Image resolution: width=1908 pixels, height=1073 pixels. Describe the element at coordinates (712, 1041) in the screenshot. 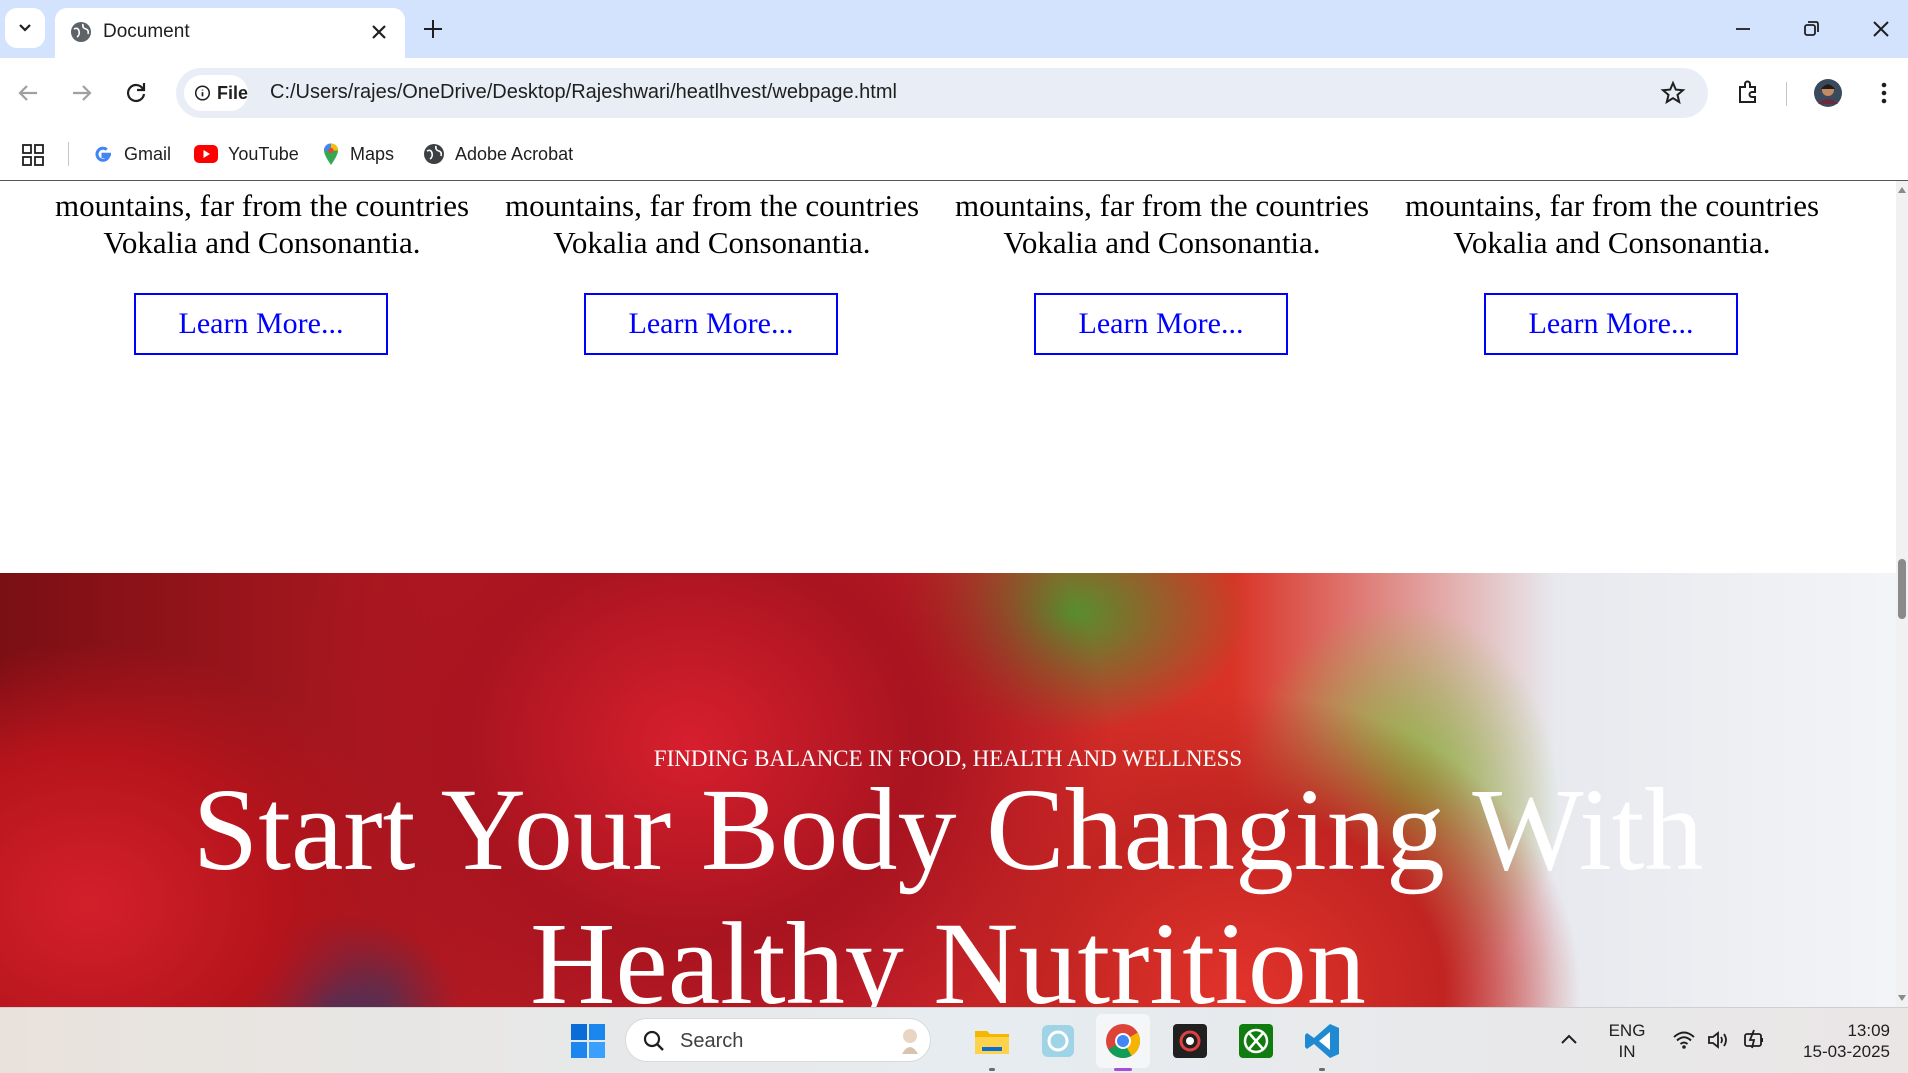

I see `search-placeholder: Search` at that location.